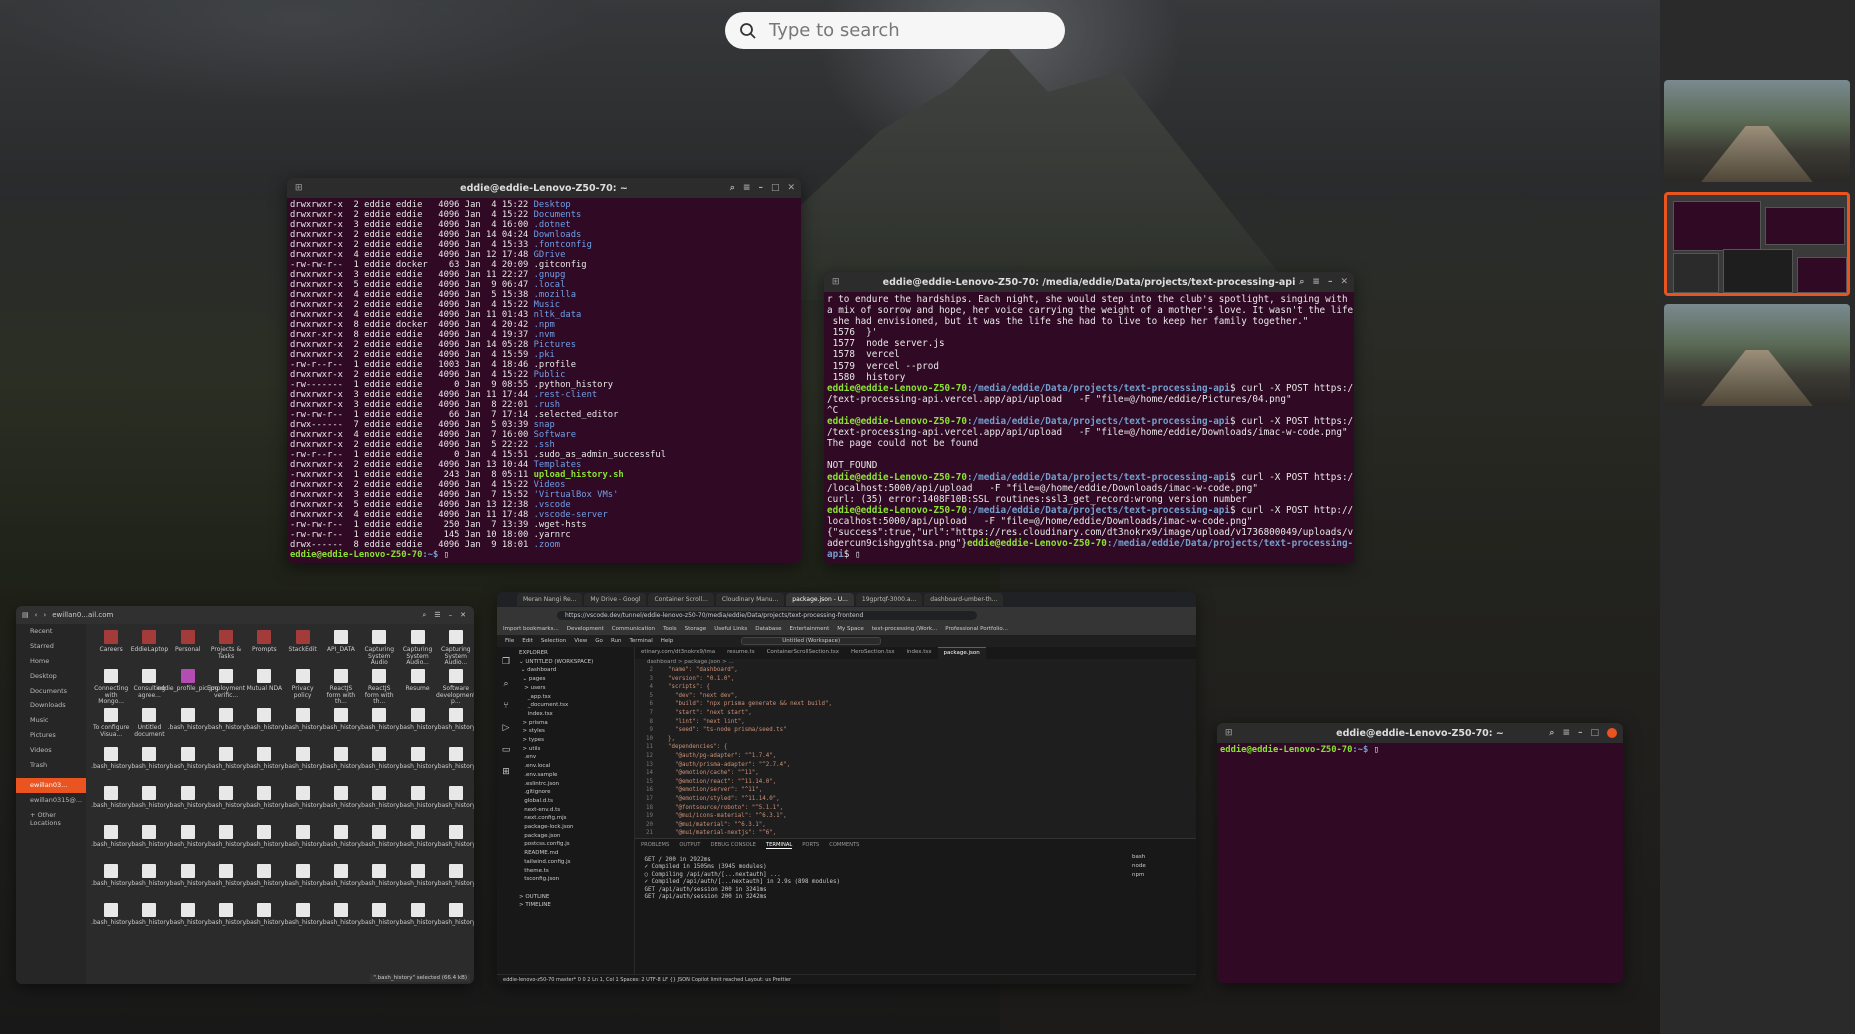  I want to click on menu-item: Selection, so click(553, 641).